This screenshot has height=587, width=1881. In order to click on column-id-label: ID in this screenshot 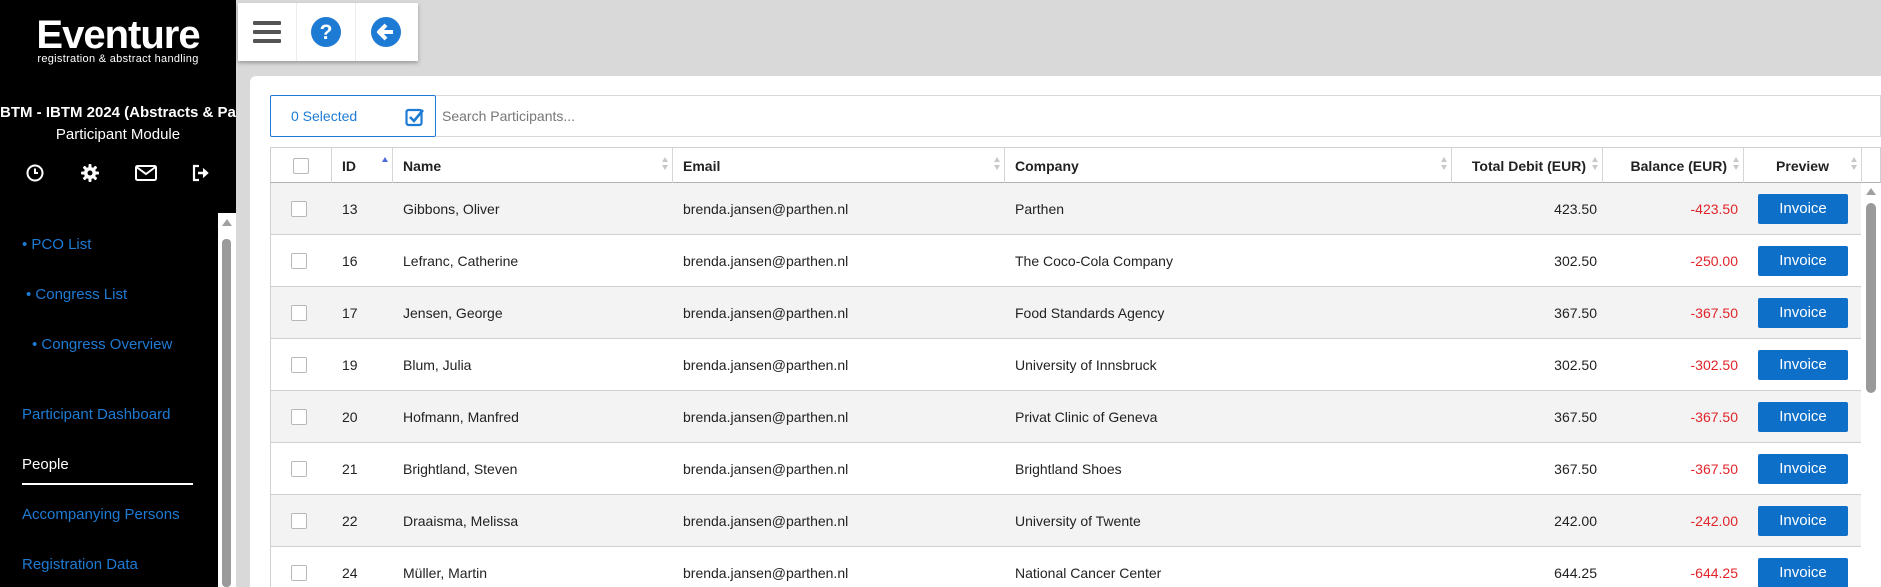, I will do `click(349, 165)`.